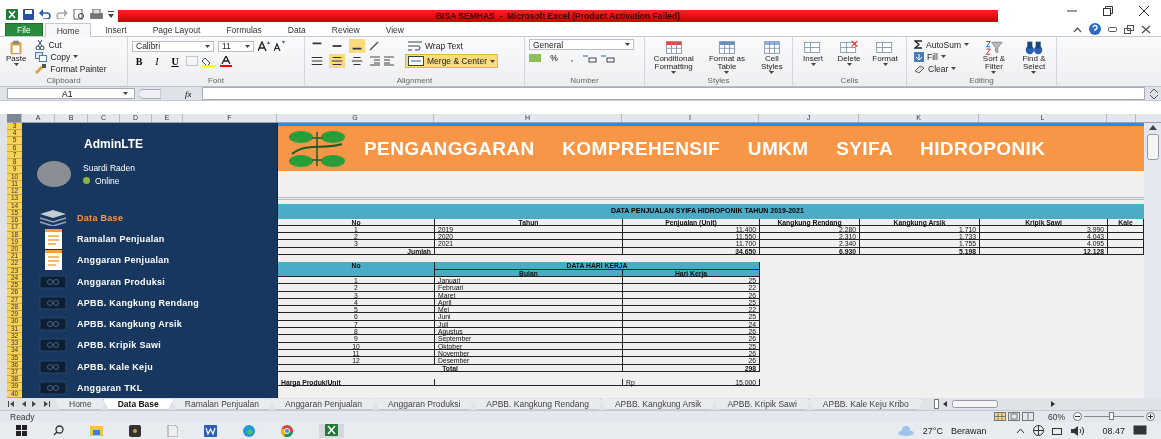  What do you see at coordinates (135, 430) in the screenshot?
I see `app-icon` at bounding box center [135, 430].